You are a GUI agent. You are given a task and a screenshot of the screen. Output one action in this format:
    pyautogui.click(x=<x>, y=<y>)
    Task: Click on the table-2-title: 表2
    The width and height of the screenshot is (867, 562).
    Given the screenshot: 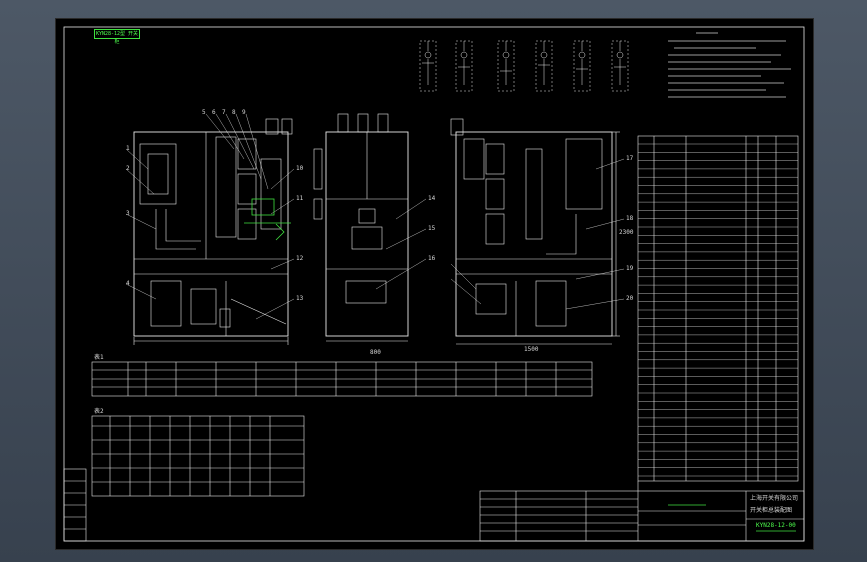 What is the action you would take?
    pyautogui.click(x=99, y=411)
    